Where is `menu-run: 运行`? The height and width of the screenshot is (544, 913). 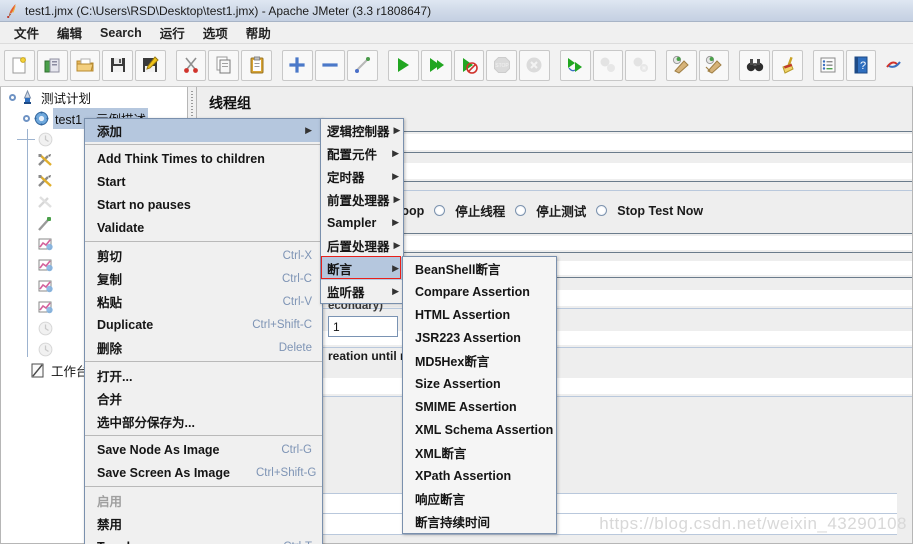
menu-run: 运行 is located at coordinates (172, 32).